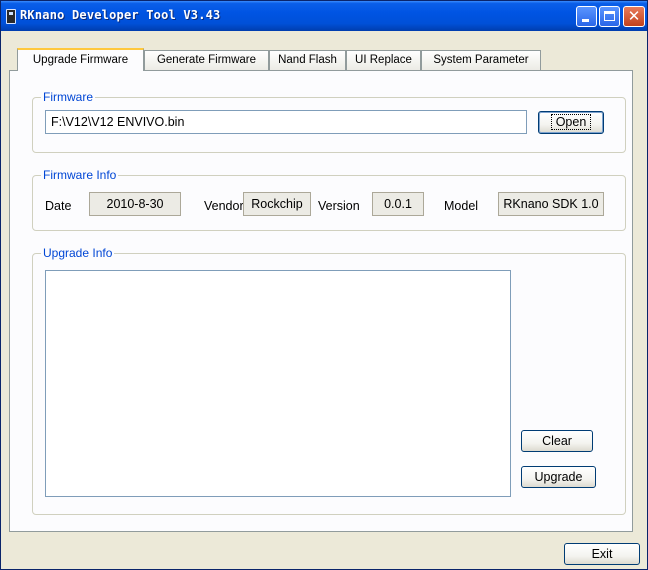 This screenshot has height=570, width=648. Describe the element at coordinates (383, 60) in the screenshot. I see `tab-ui-replace: UI Replace` at that location.